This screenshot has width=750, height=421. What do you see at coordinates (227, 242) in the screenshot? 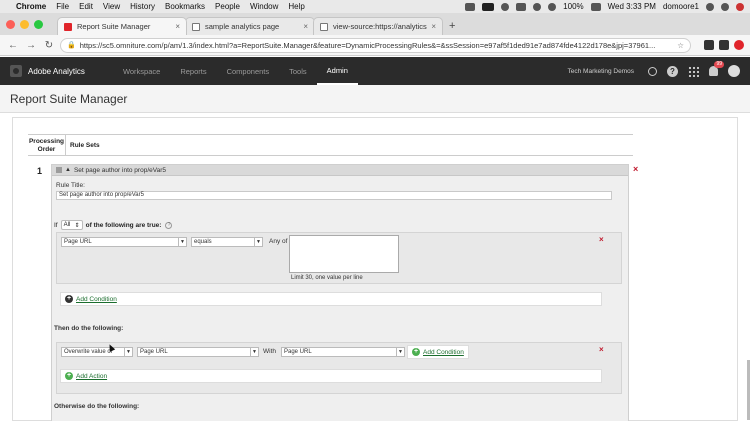
I see `condition-operator-select: equals ▼` at bounding box center [227, 242].